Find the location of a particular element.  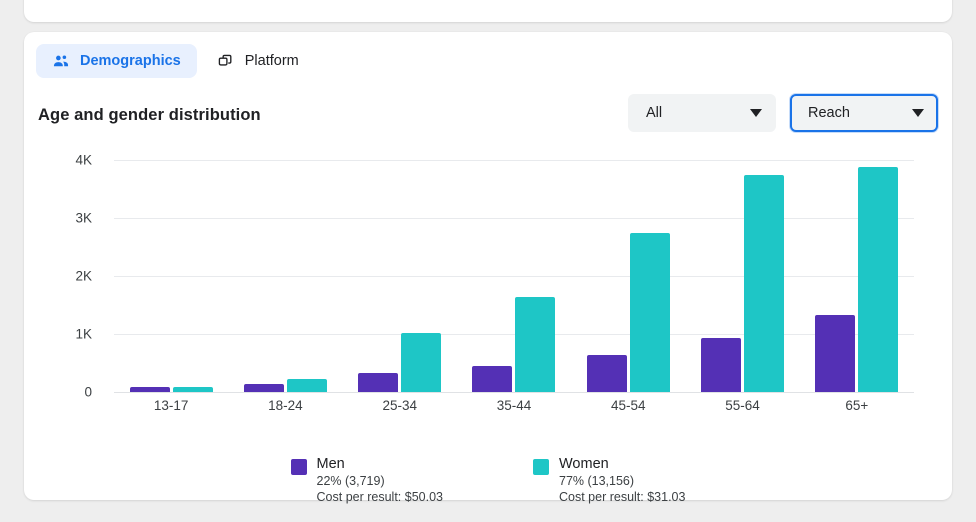

legend-label: Men is located at coordinates (330, 464).